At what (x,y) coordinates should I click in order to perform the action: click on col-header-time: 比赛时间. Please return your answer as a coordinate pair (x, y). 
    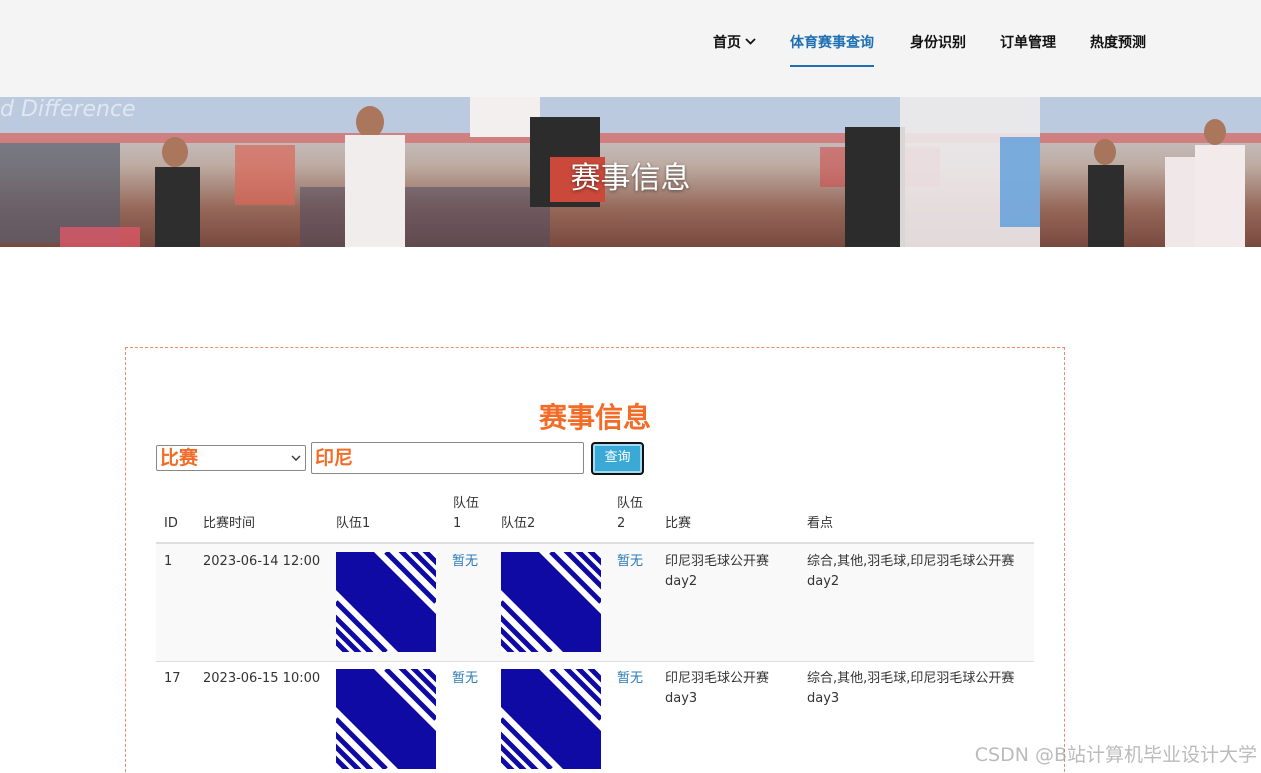
    Looking at the image, I should click on (229, 523).